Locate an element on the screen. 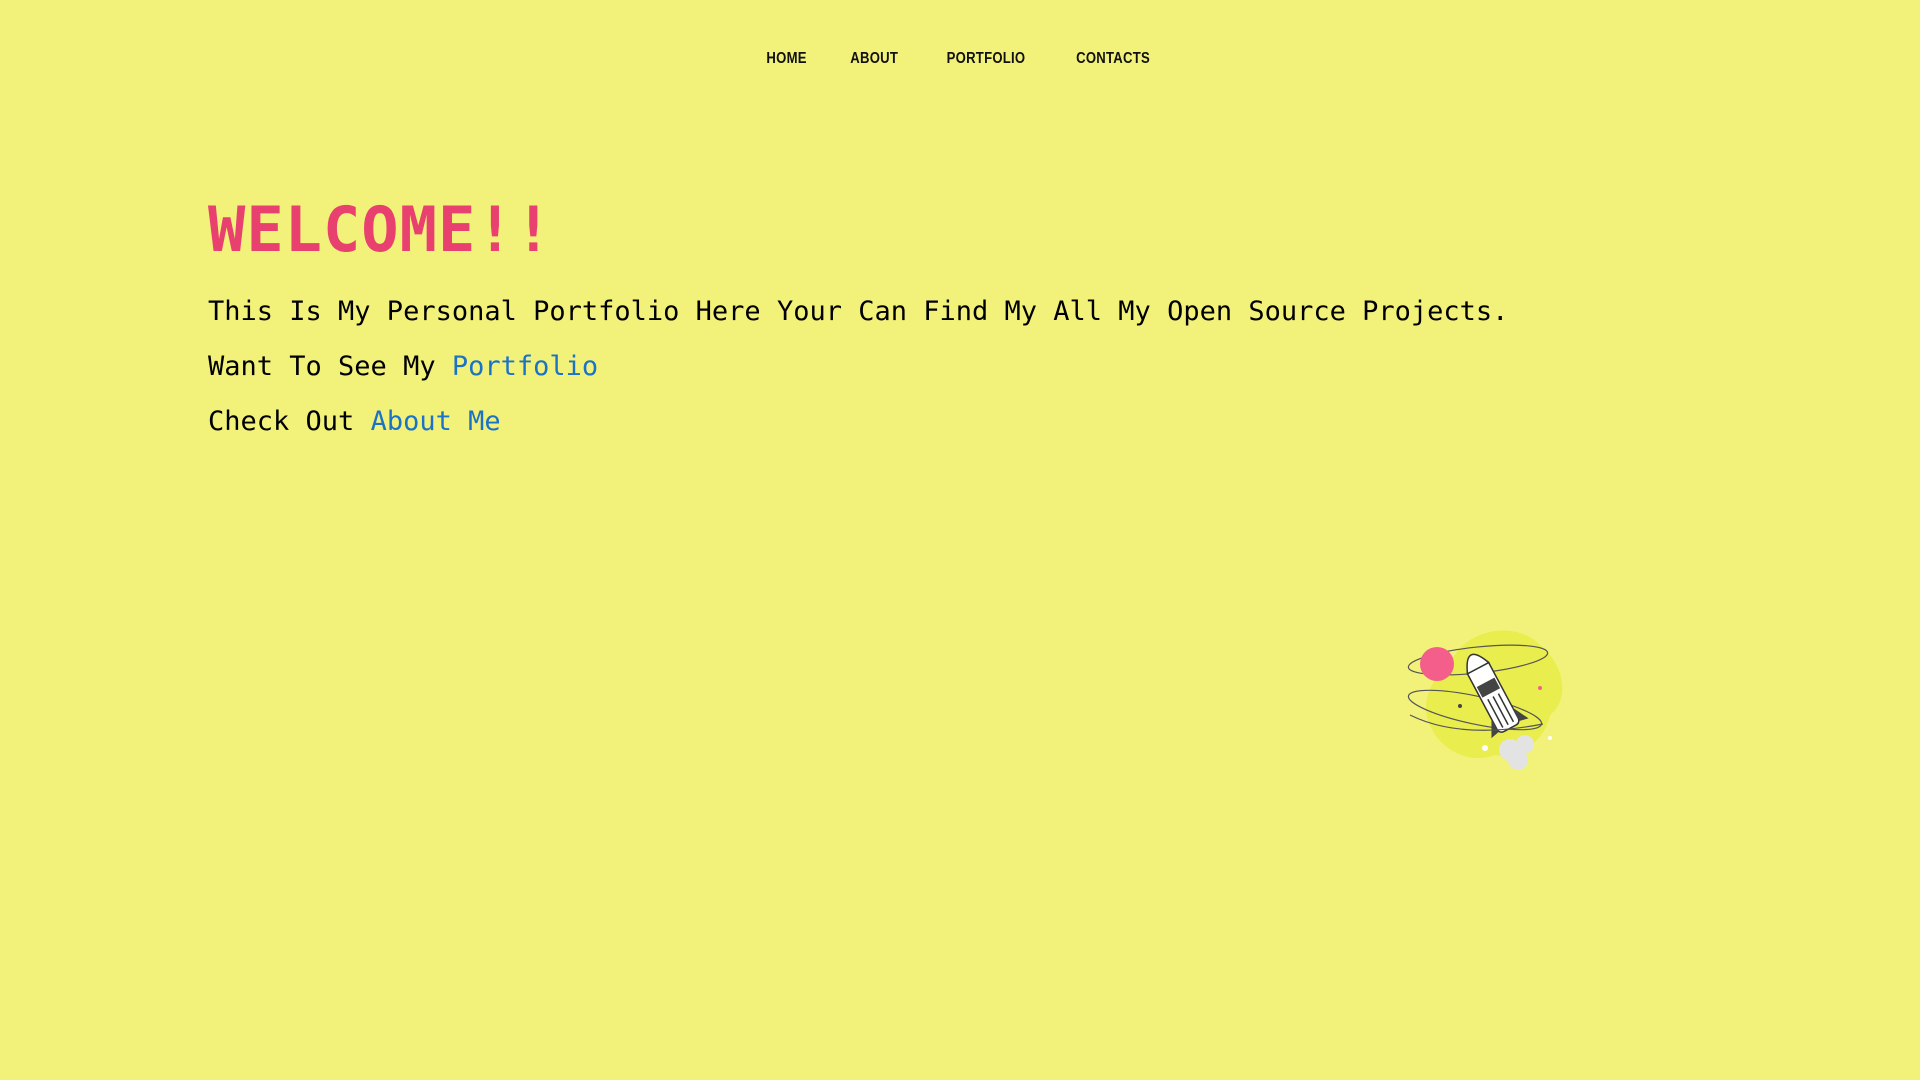 The height and width of the screenshot is (1080, 1920). nav-portfolio-link: PORTFOLIO is located at coordinates (985, 59).